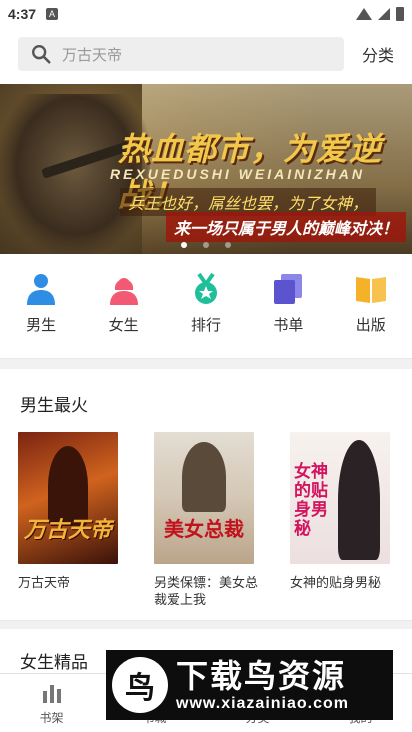  I want to click on watermark-overlay: 鸟 下载鸟资源 www.xiazainiao.com, so click(249, 685).